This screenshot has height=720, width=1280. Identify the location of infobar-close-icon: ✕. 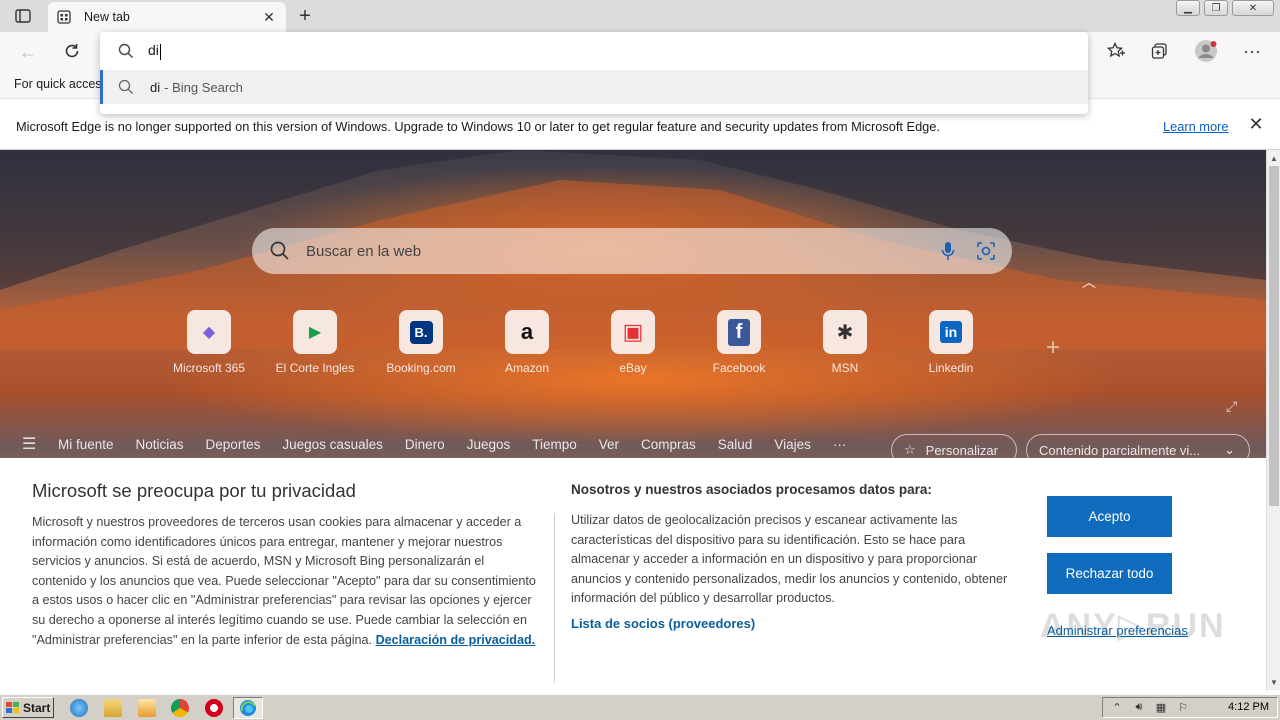
(1256, 124).